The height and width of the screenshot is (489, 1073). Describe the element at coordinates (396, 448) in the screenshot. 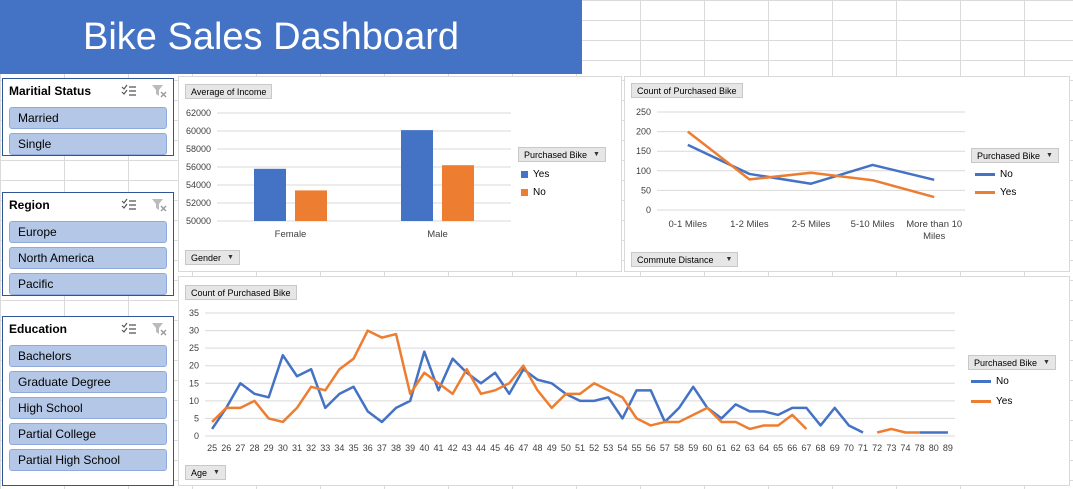

I see `x-tick-label: 38` at that location.